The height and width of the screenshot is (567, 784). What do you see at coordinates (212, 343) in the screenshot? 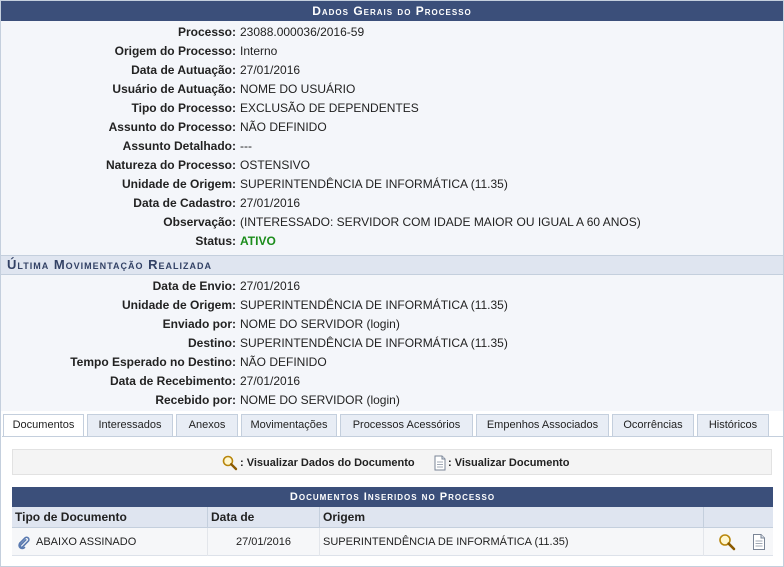
I see `field-label: Destino:` at bounding box center [212, 343].